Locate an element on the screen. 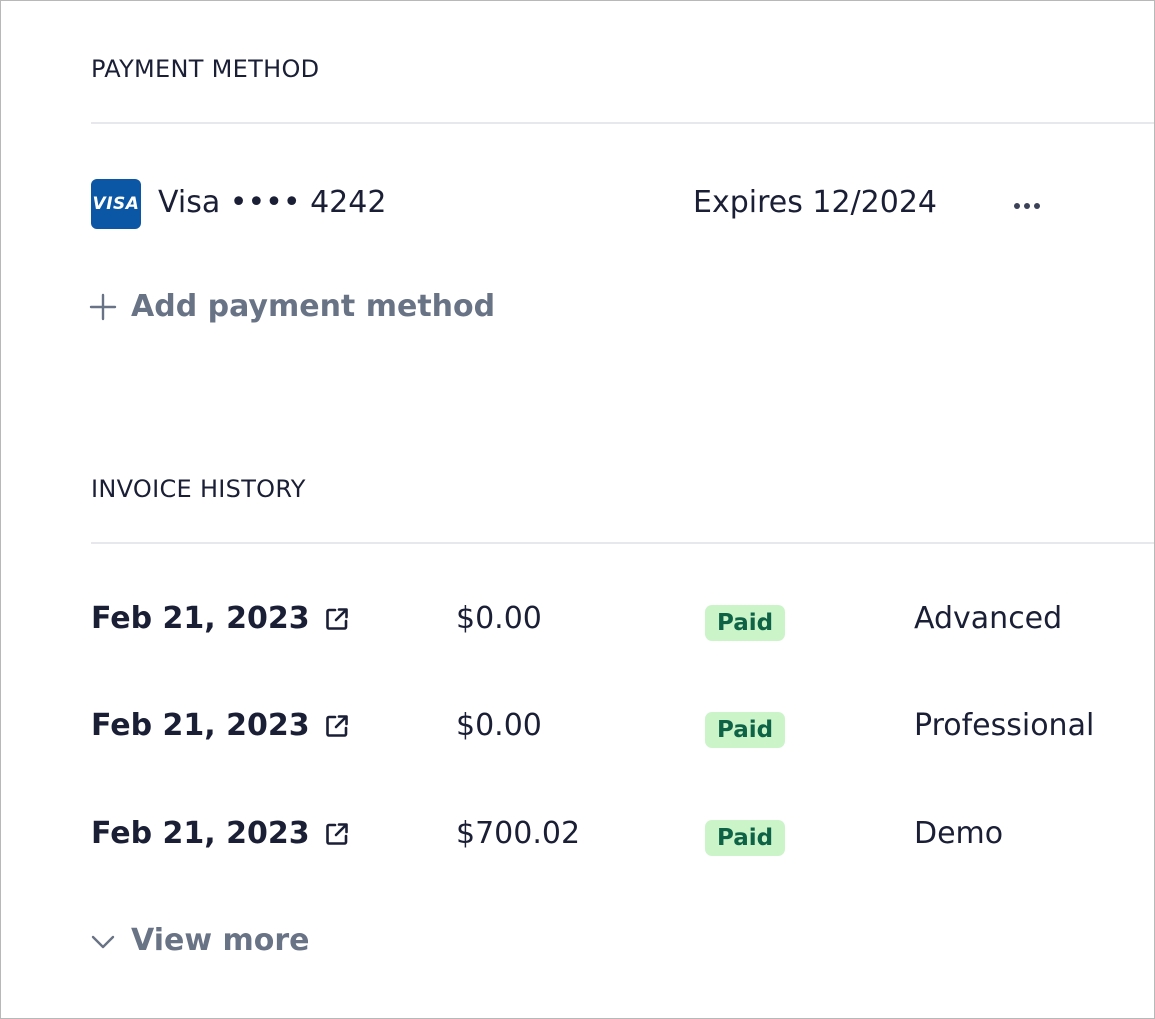  card-more-button is located at coordinates (1027, 206).